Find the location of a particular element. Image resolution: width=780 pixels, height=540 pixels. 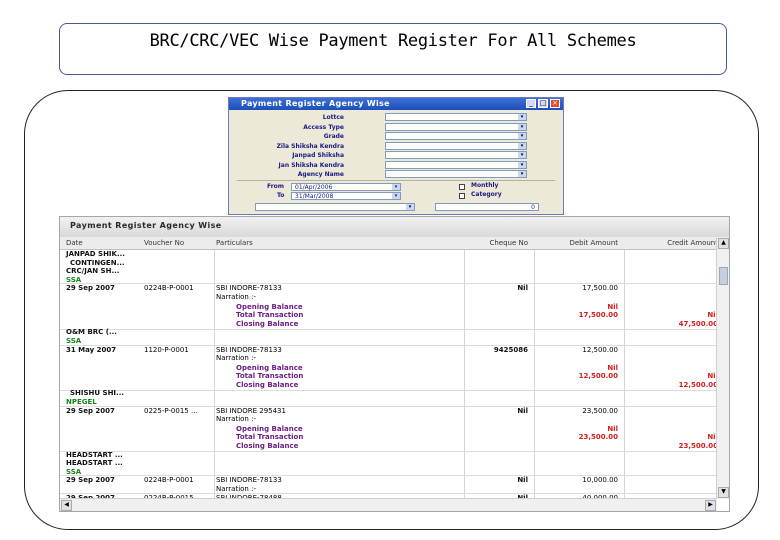

scroll-down-icon: ▼ is located at coordinates (723, 492).